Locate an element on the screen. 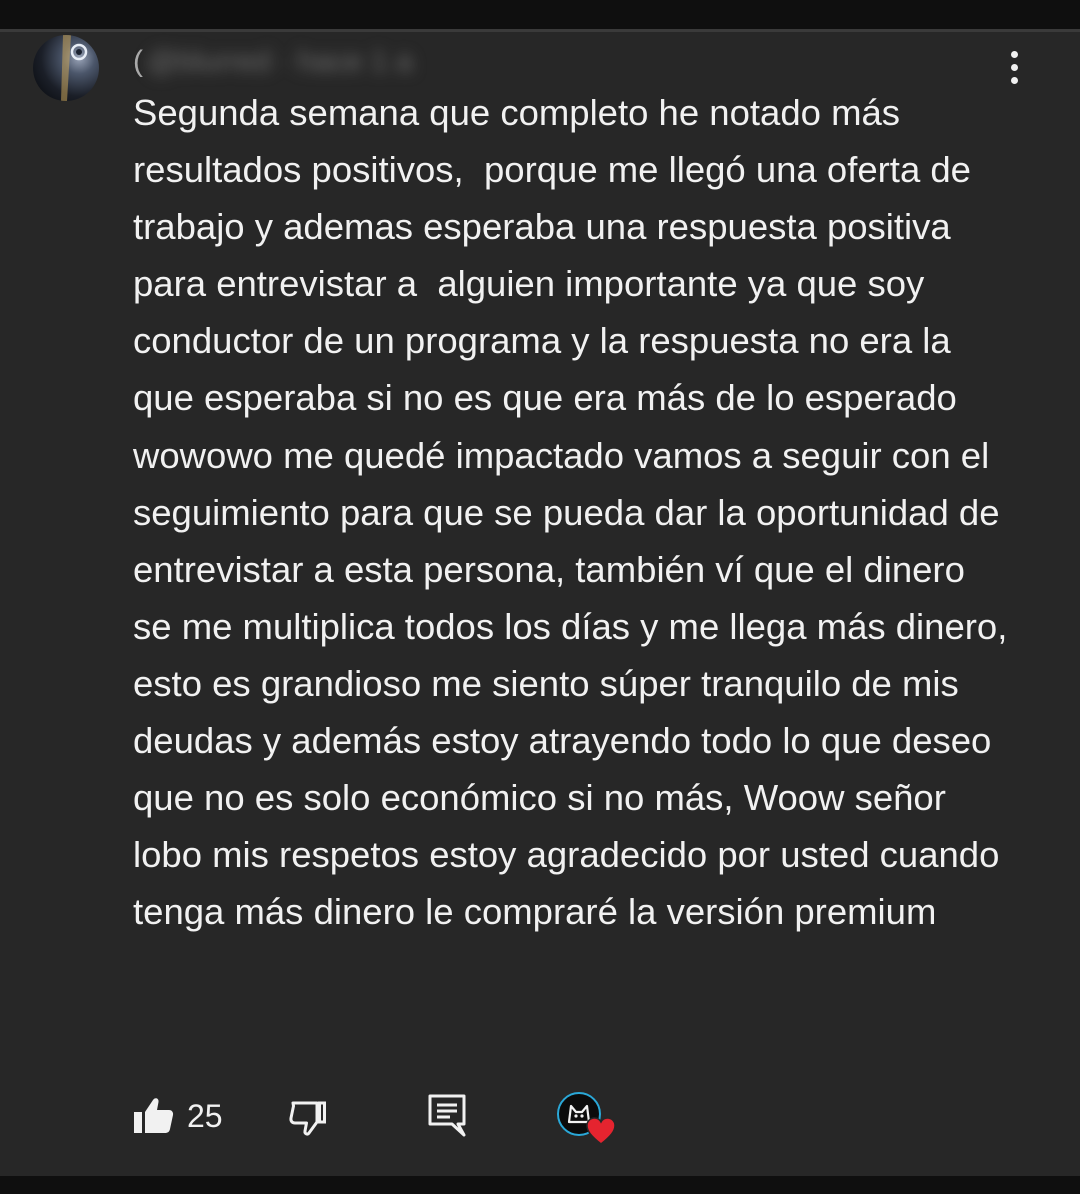 The height and width of the screenshot is (1194, 1080). reply-button is located at coordinates (447, 1115).